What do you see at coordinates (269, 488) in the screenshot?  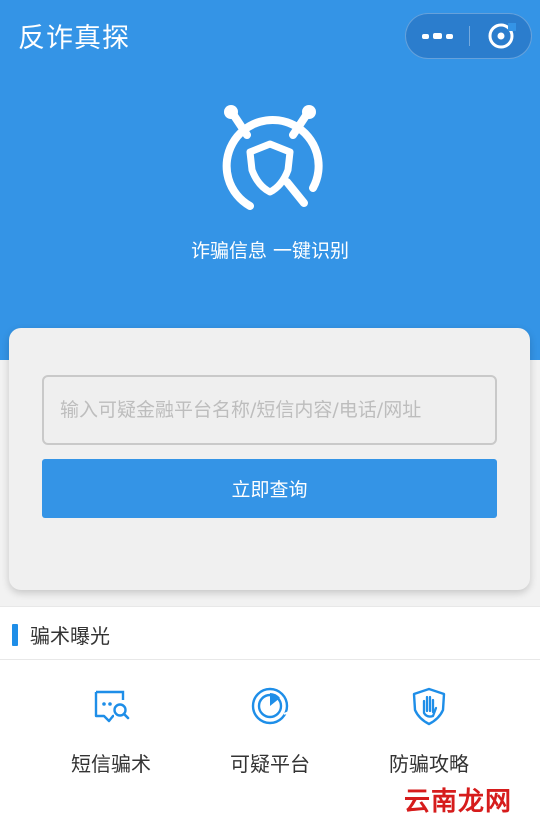 I see `query-button: 立即查询` at bounding box center [269, 488].